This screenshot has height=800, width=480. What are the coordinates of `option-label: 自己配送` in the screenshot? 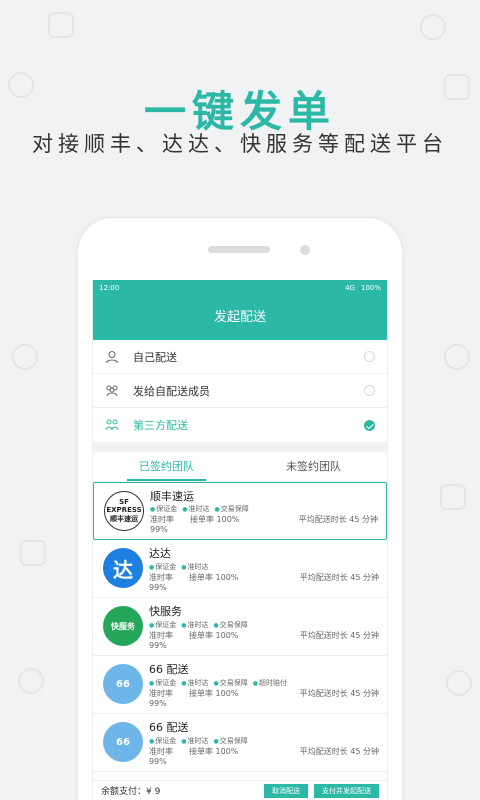 It's located at (155, 357).